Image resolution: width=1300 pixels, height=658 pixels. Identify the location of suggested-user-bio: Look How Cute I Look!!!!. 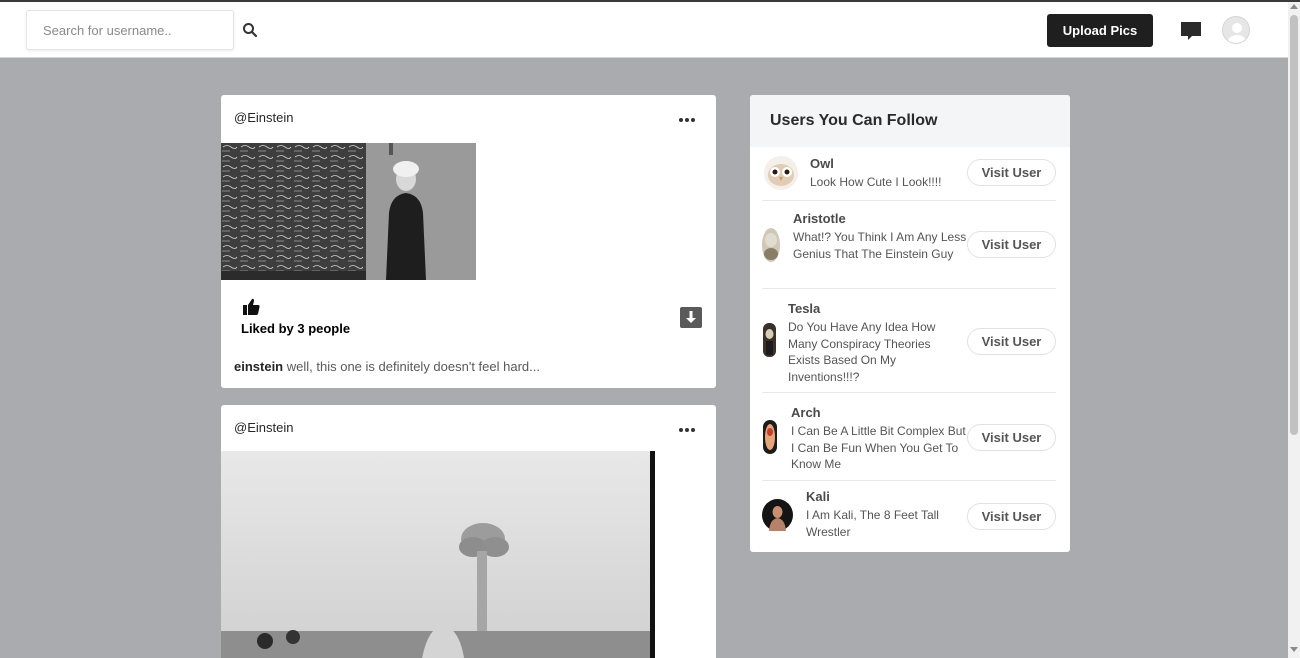
(876, 182).